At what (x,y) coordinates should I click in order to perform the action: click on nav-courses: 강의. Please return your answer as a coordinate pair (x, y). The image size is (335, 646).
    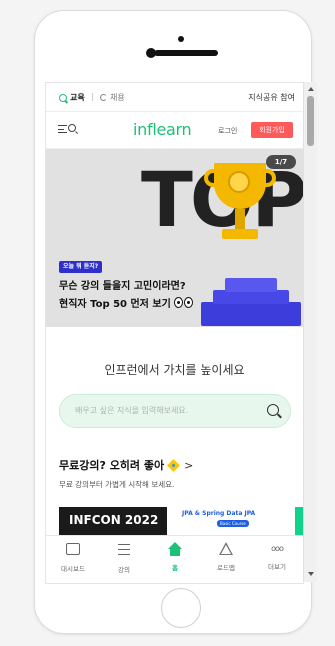
    Looking at the image, I should click on (124, 557).